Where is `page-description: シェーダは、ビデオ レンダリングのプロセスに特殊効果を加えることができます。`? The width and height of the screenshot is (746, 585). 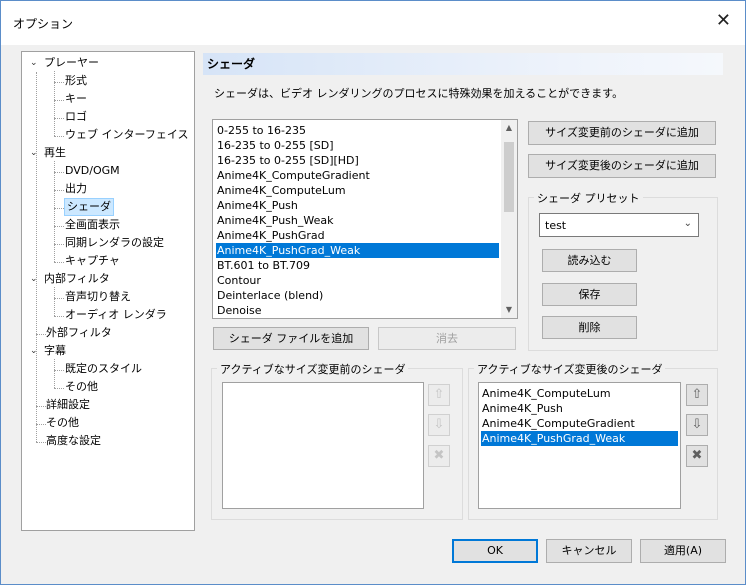 page-description: シェーダは、ビデオ レンダリングのプロセスに特殊効果を加えることができます。 is located at coordinates (419, 93).